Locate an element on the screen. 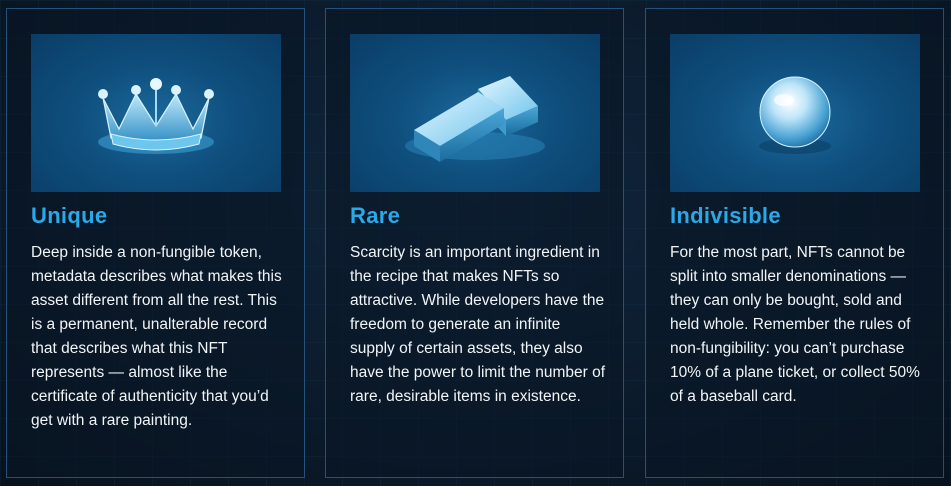 This screenshot has width=951, height=486. sphere-icon is located at coordinates (795, 115).